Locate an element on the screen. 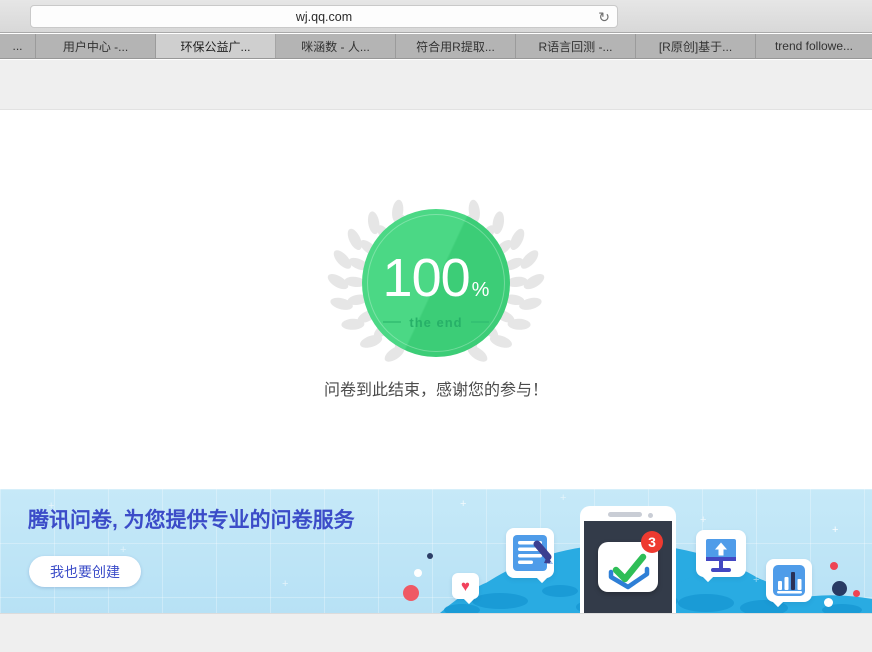 The width and height of the screenshot is (872, 652). end-message: 问卷到此结束，感谢您的参与！ is located at coordinates (435, 390).